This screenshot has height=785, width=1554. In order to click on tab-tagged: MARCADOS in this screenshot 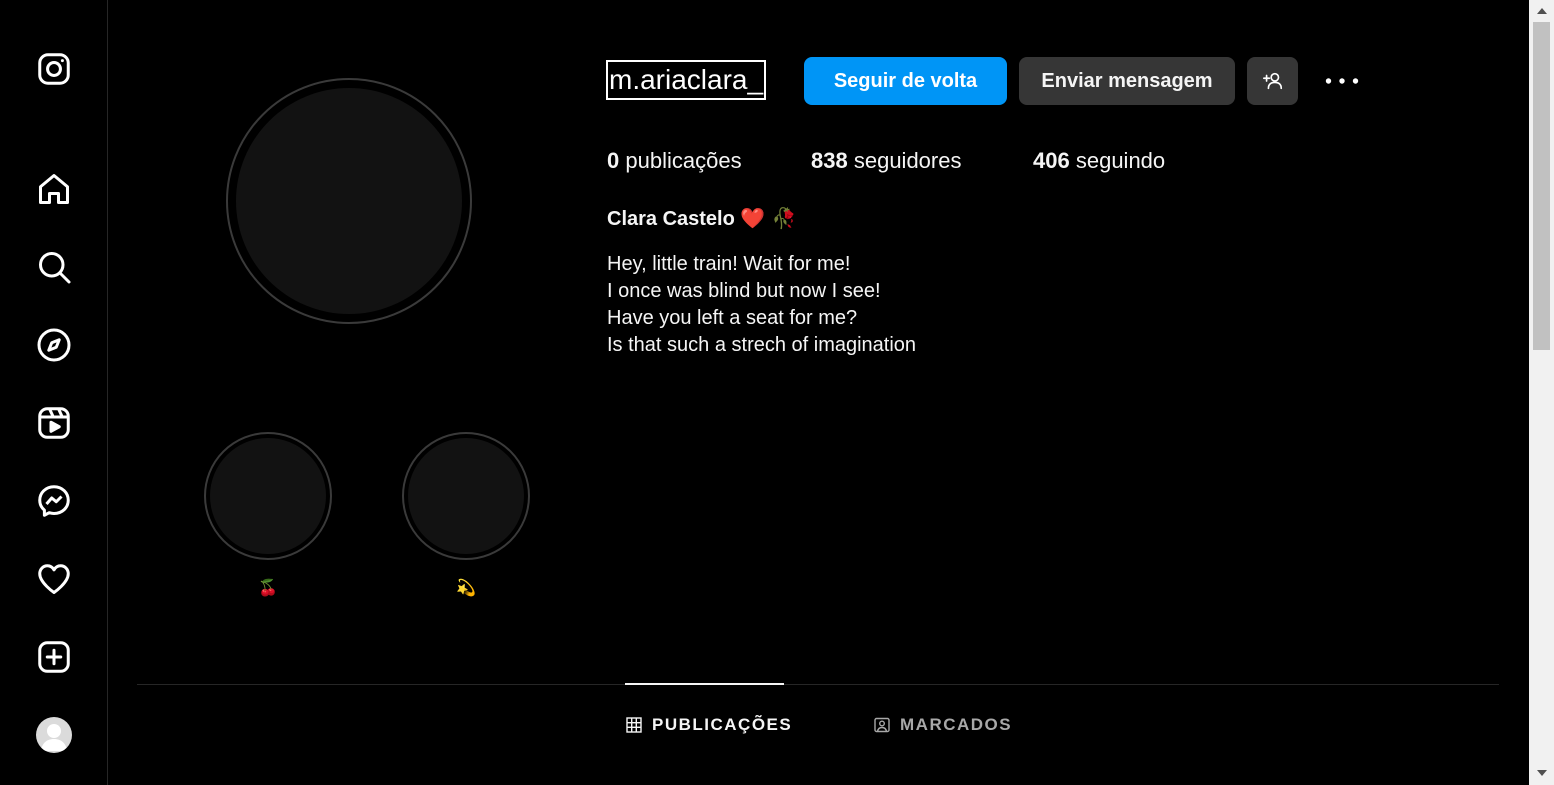, I will do `click(943, 725)`.